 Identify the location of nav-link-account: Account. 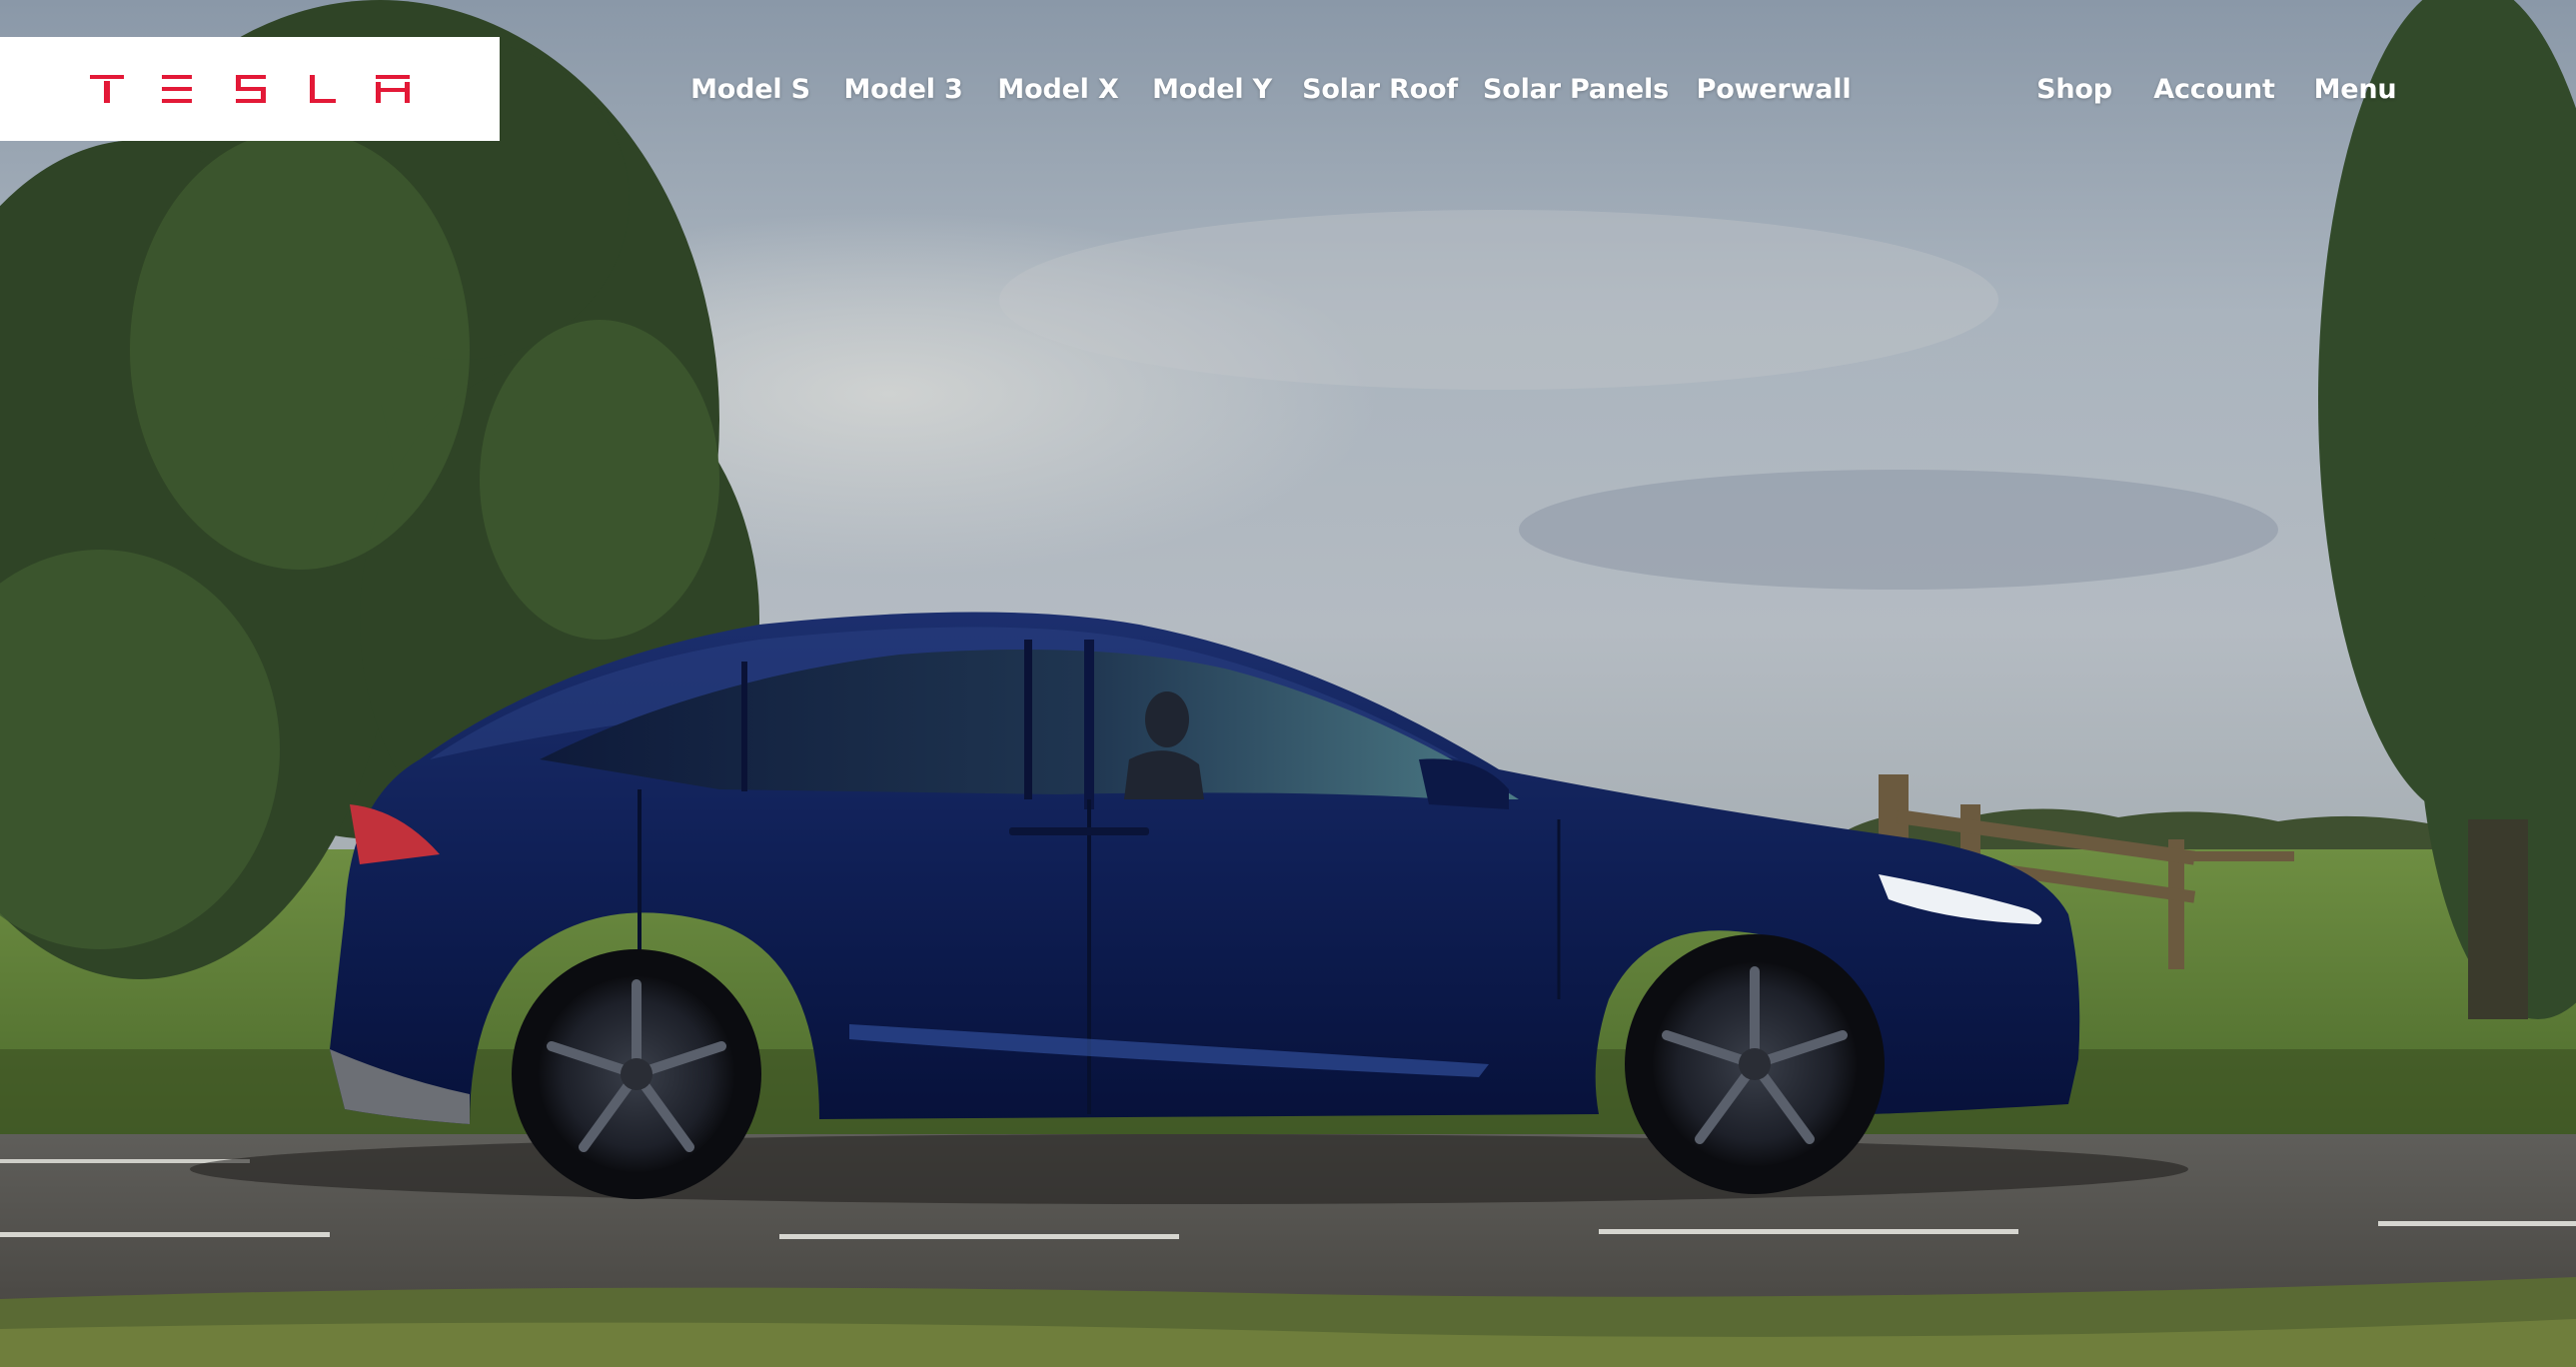
(2214, 90).